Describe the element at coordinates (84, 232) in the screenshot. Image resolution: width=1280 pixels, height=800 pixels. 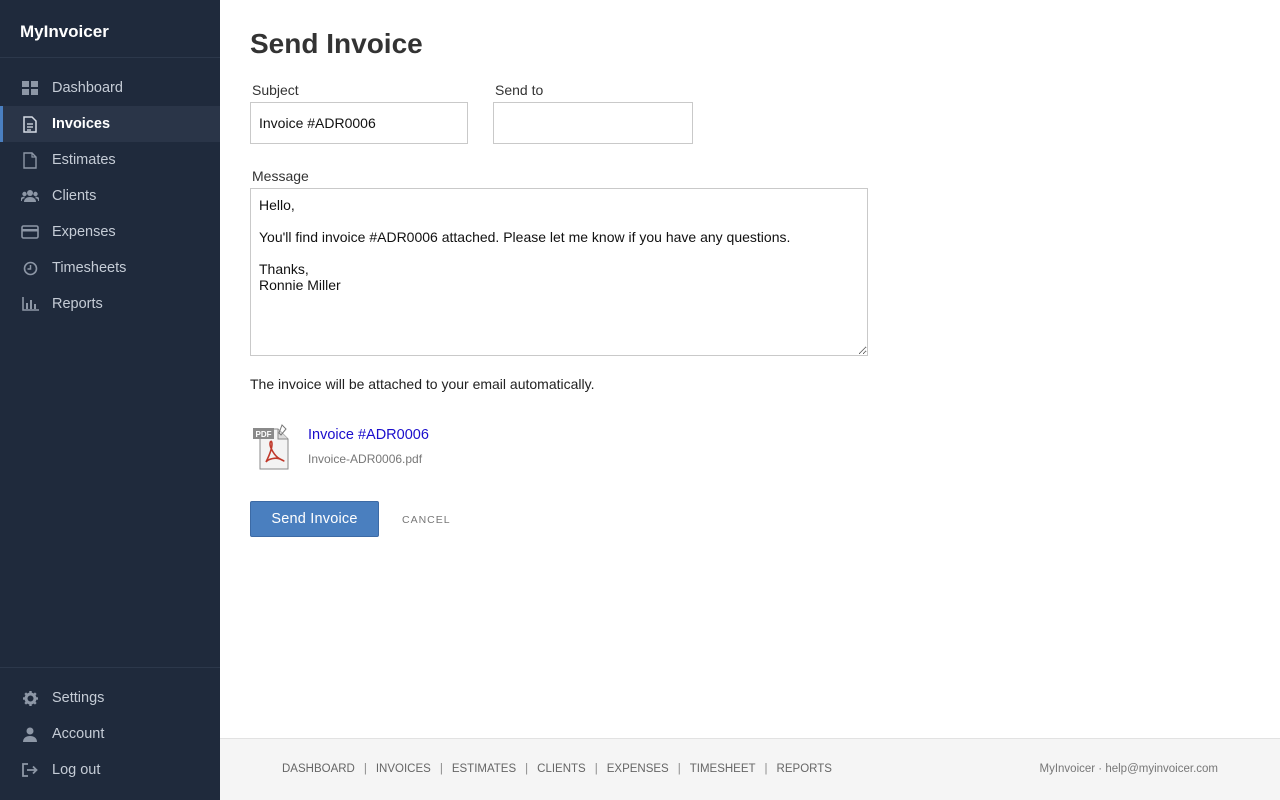
I see `sidebar-item-label: Expenses` at that location.